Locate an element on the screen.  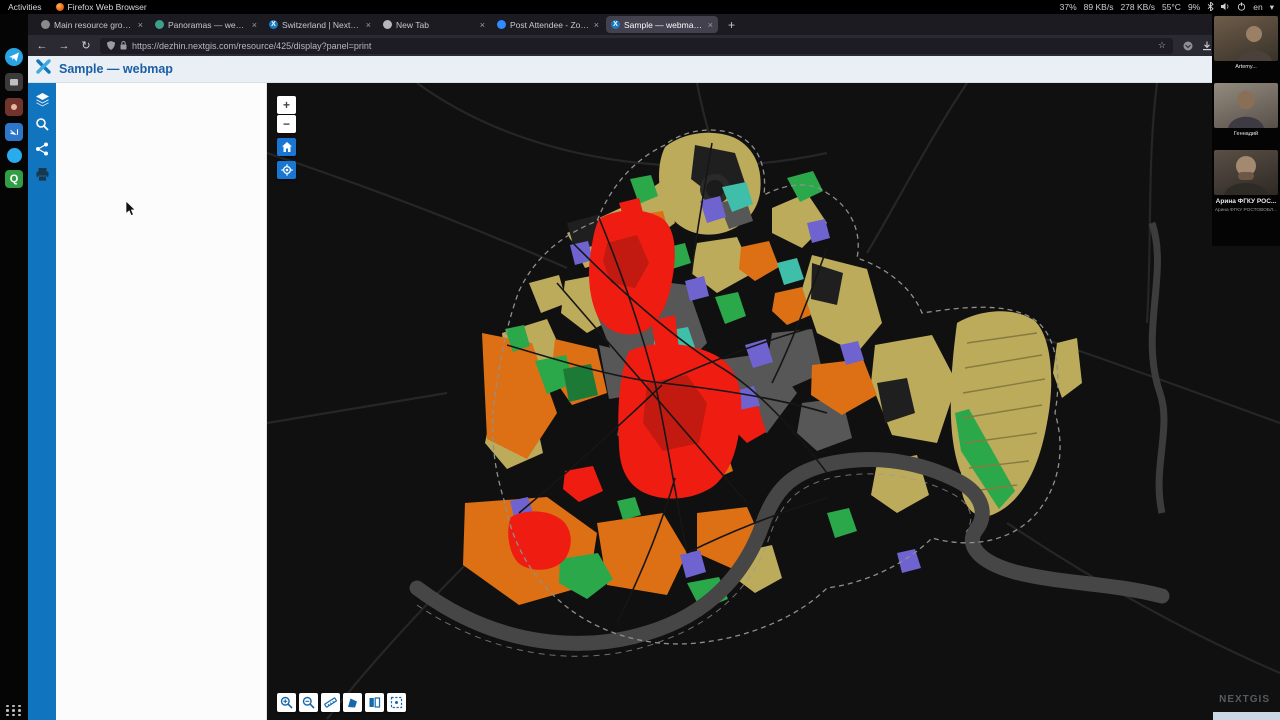
shield-icon is located at coordinates (111, 45).